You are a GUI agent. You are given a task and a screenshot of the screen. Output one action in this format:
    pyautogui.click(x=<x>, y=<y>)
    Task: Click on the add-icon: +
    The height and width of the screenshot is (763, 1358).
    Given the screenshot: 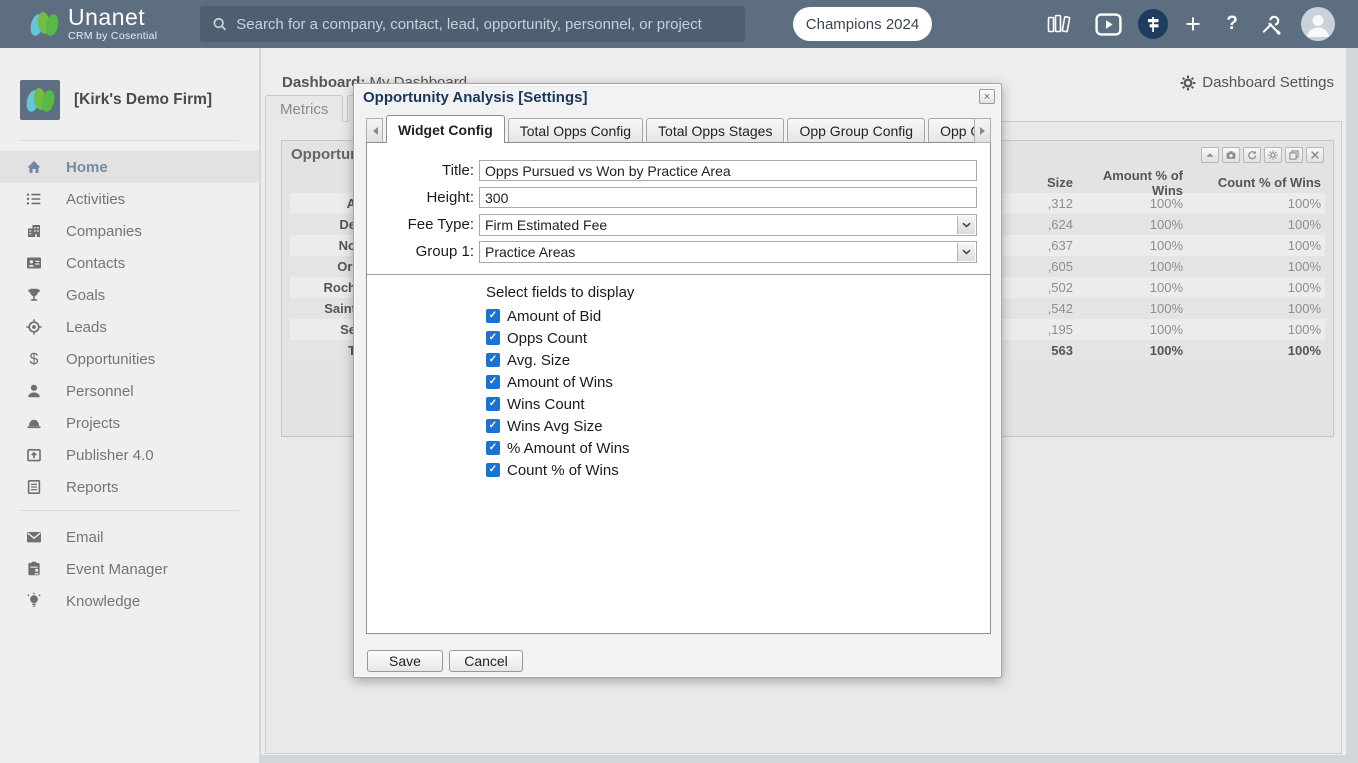 What is the action you would take?
    pyautogui.click(x=1193, y=24)
    